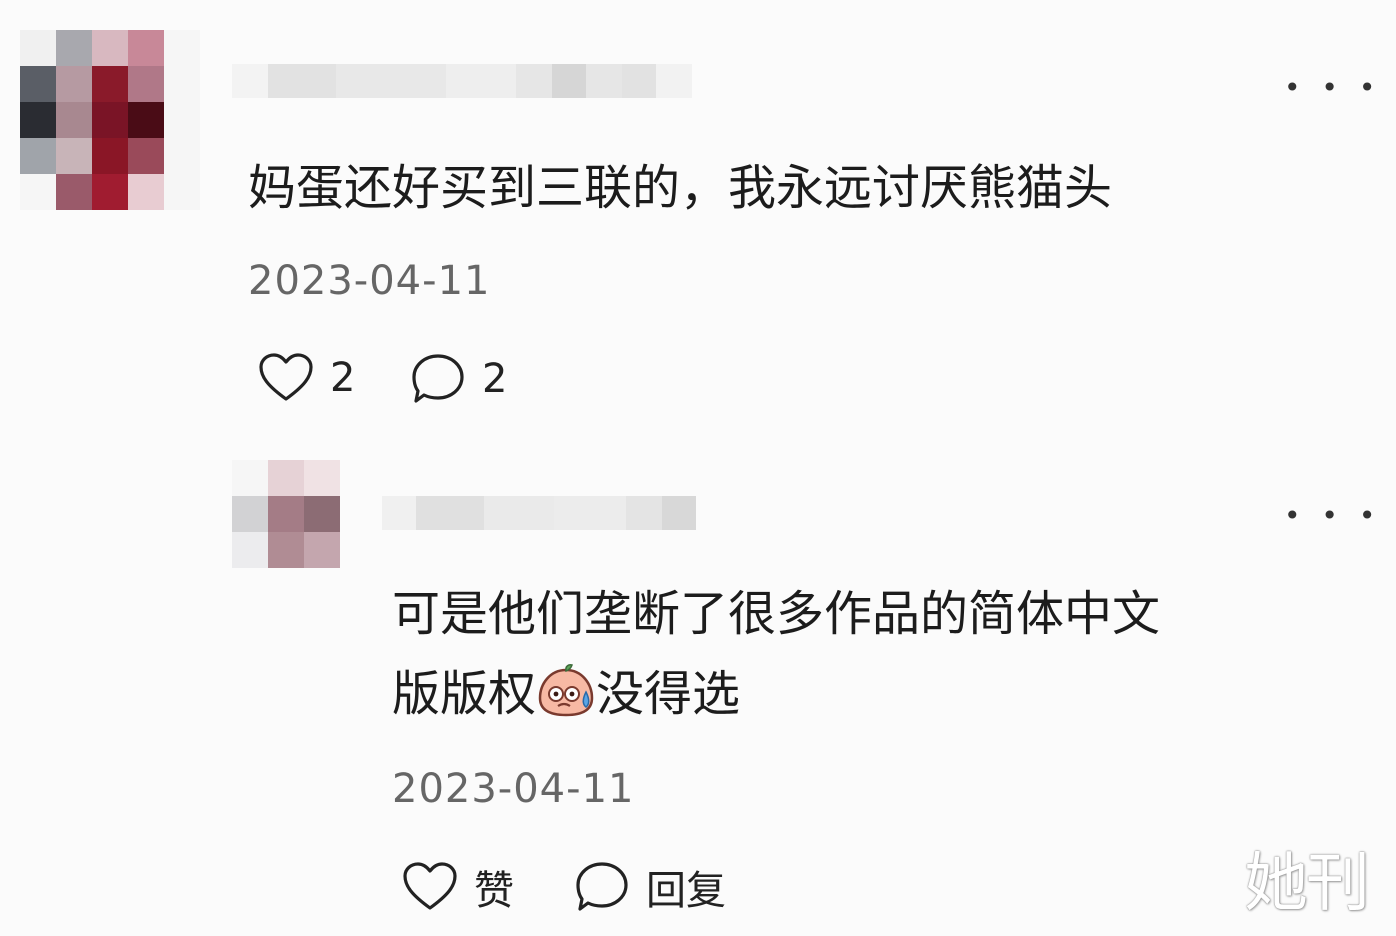 The image size is (1396, 936). I want to click on like-label: 赞, so click(494, 891).